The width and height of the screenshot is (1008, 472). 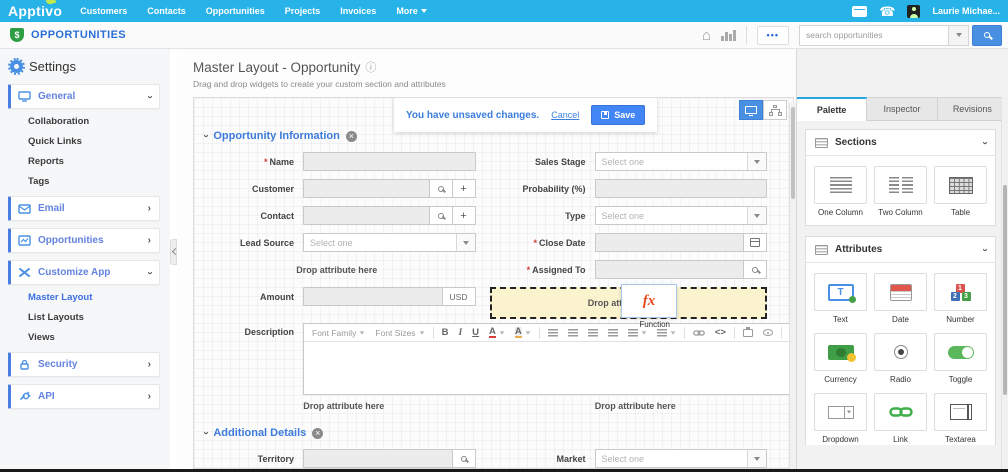 I want to click on search-button, so click(x=987, y=35).